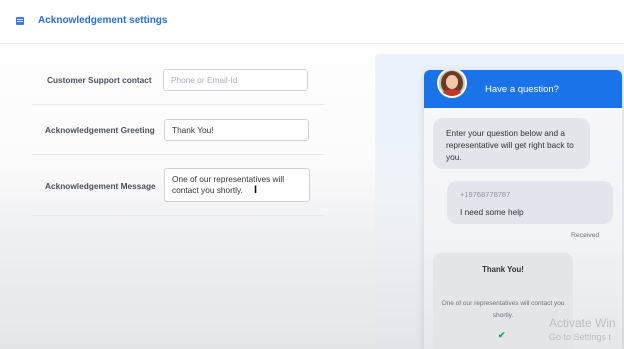 This screenshot has width=624, height=349. What do you see at coordinates (103, 20) in the screenshot?
I see `page-title: Acknowledgement settings` at bounding box center [103, 20].